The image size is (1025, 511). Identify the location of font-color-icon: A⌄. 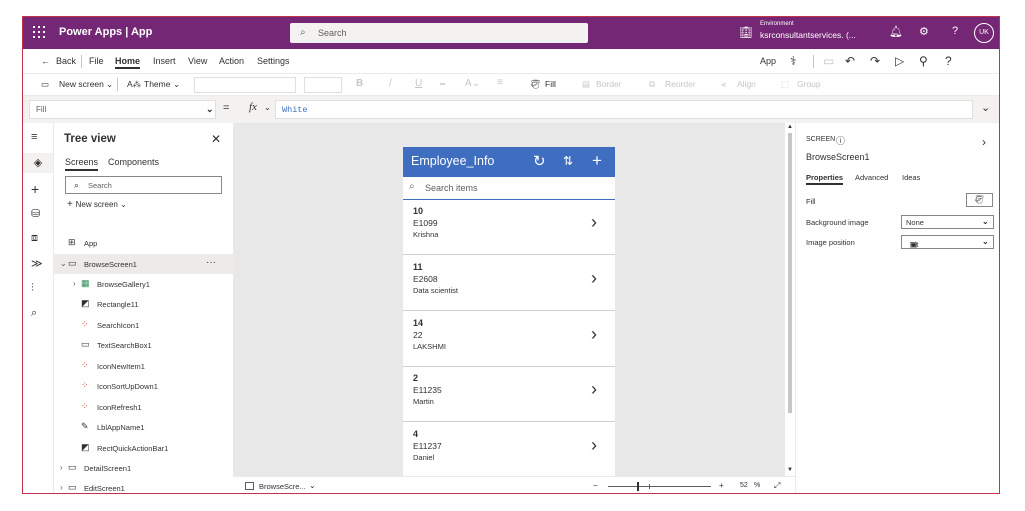
(472, 83).